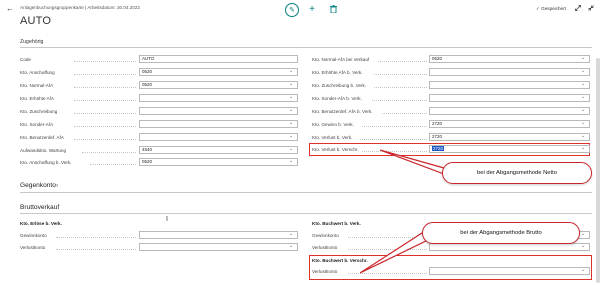 Image resolution: width=605 pixels, height=285 pixels. I want to click on pencil-icon: ✎, so click(292, 10).